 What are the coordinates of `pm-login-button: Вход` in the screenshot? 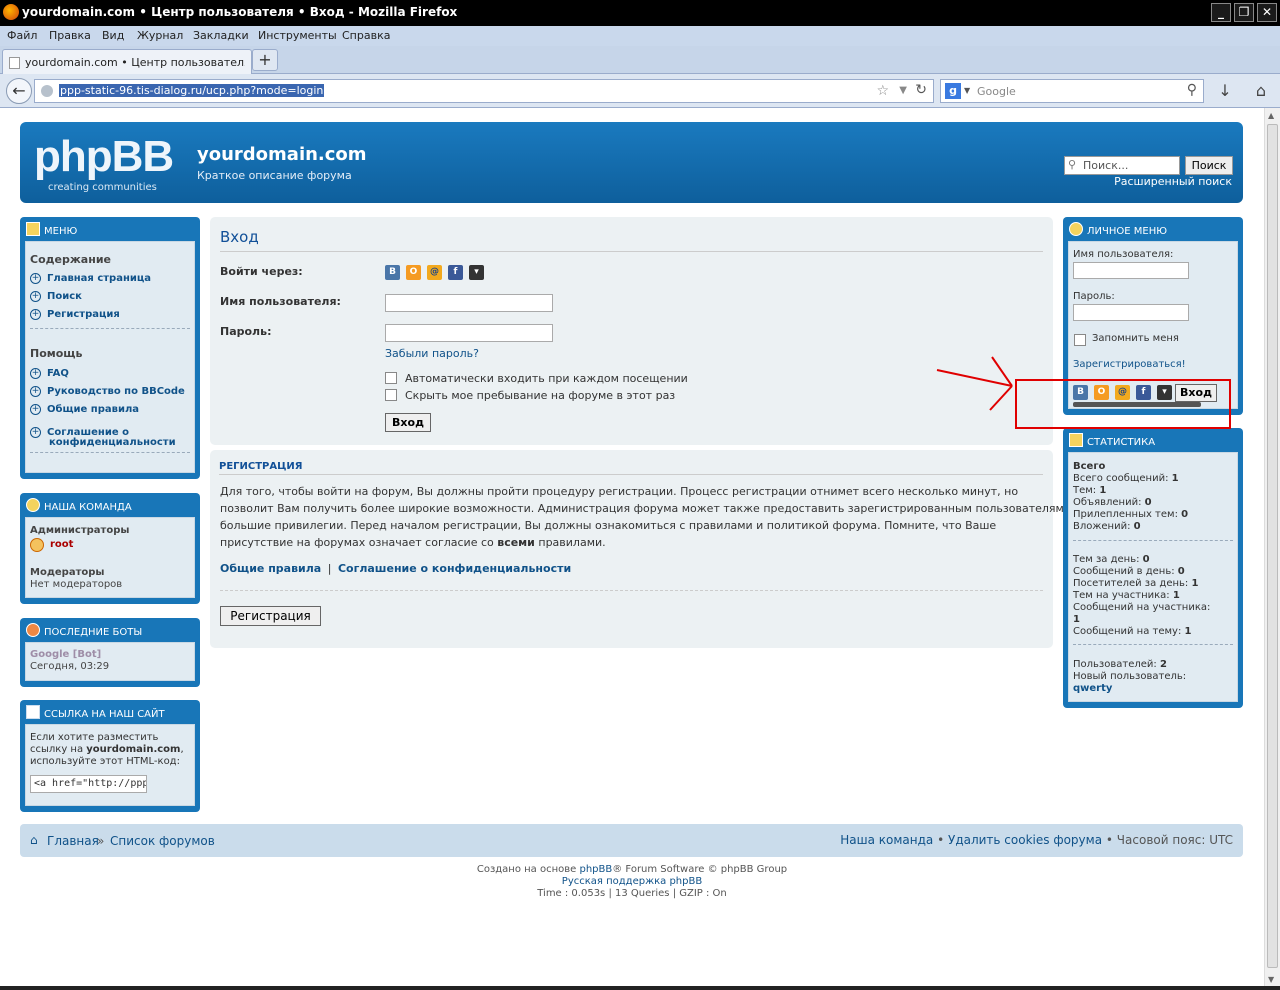 It's located at (1196, 393).